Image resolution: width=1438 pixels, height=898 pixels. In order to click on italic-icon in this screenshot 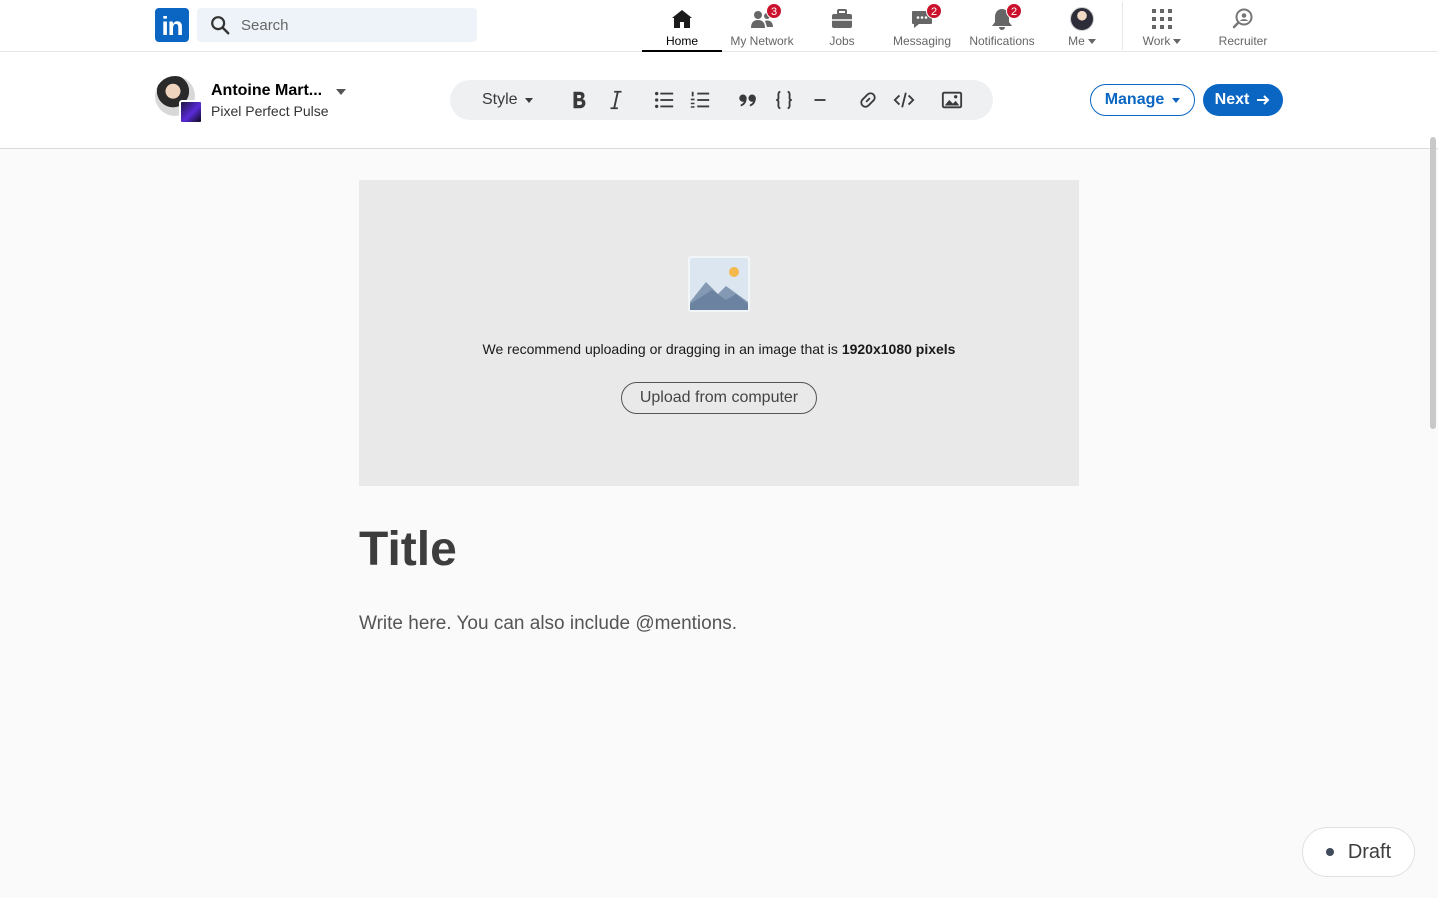, I will do `click(616, 100)`.